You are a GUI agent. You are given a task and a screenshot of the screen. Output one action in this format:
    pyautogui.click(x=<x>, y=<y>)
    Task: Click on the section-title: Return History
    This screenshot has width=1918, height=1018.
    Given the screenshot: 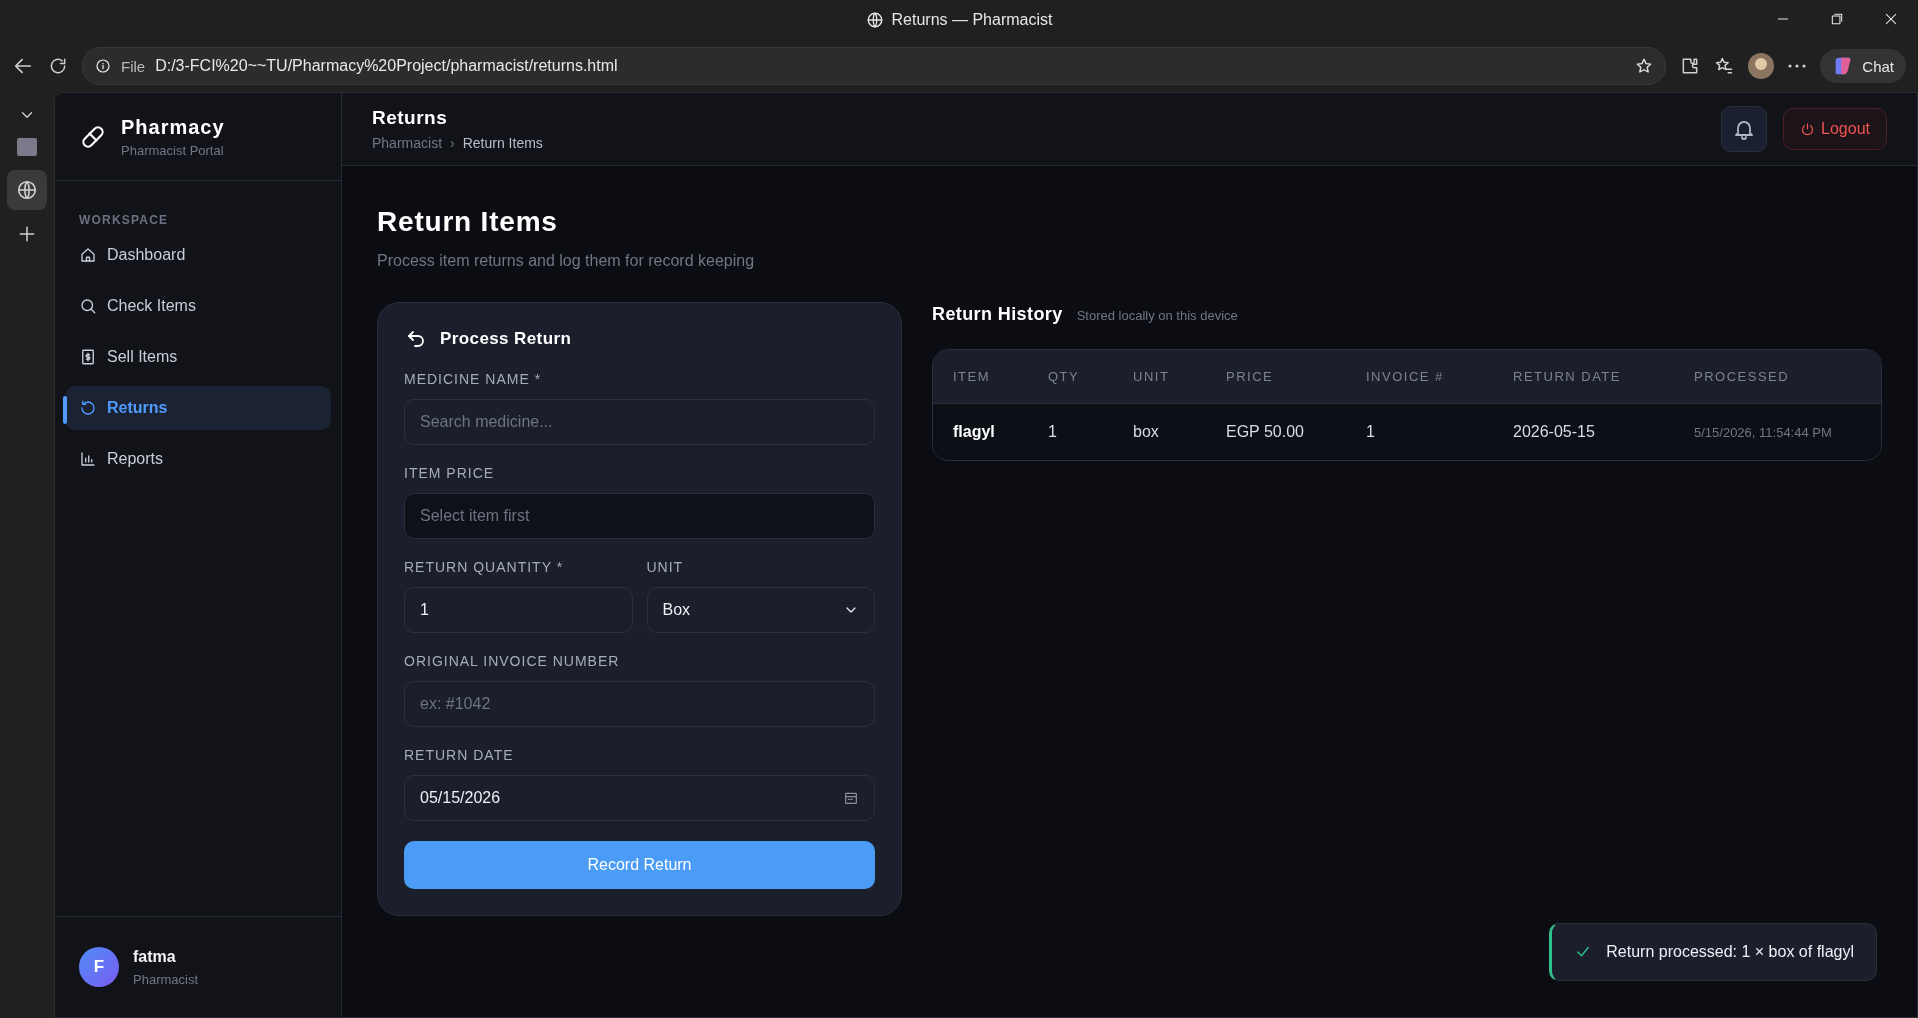 What is the action you would take?
    pyautogui.click(x=997, y=314)
    